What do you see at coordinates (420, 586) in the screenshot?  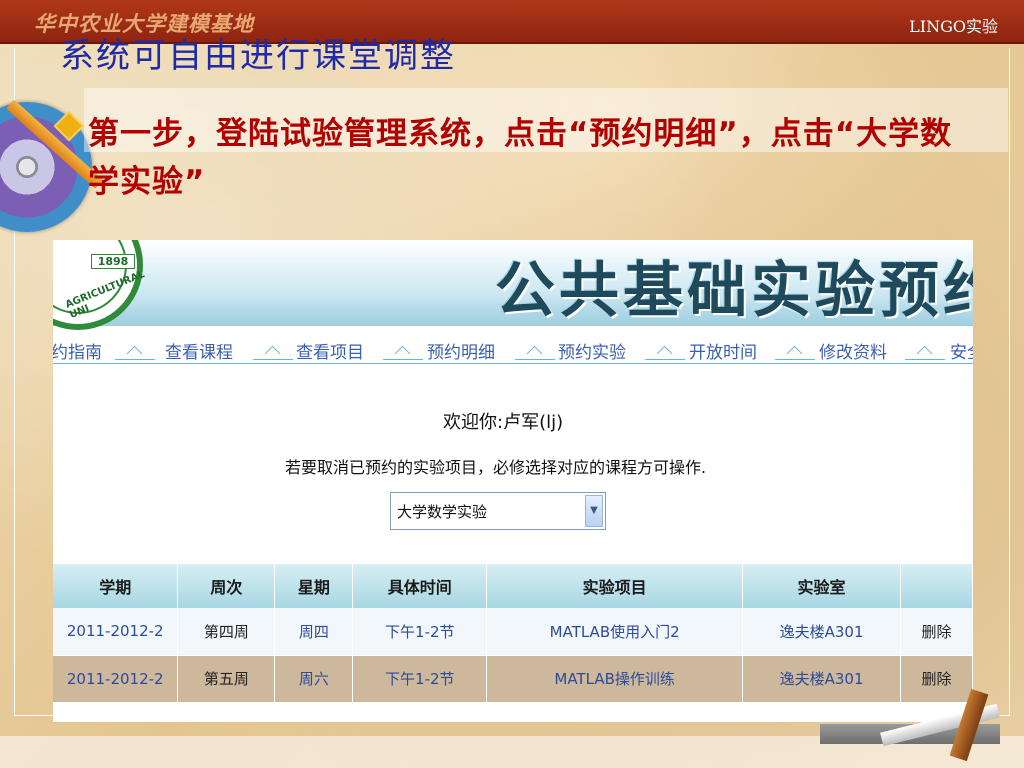 I see `column-header-time: 具体时间` at bounding box center [420, 586].